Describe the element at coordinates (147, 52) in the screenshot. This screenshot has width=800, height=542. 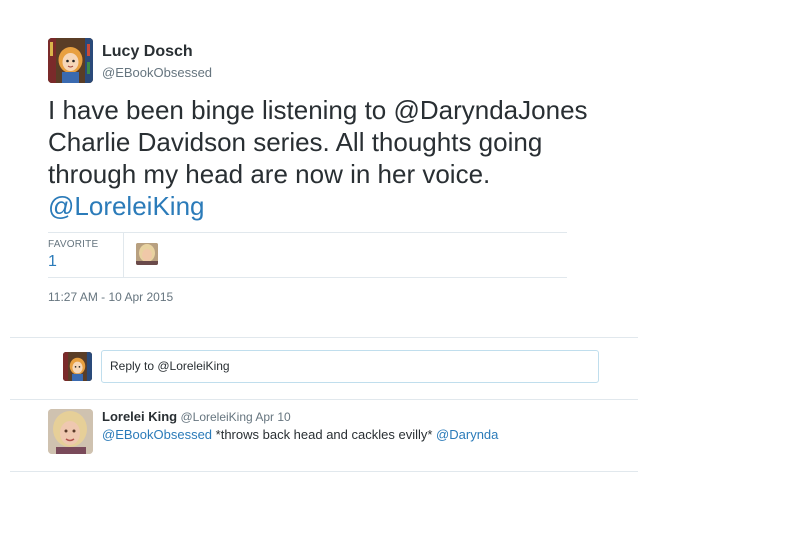
I see `author-name: Lucy Dosch` at that location.